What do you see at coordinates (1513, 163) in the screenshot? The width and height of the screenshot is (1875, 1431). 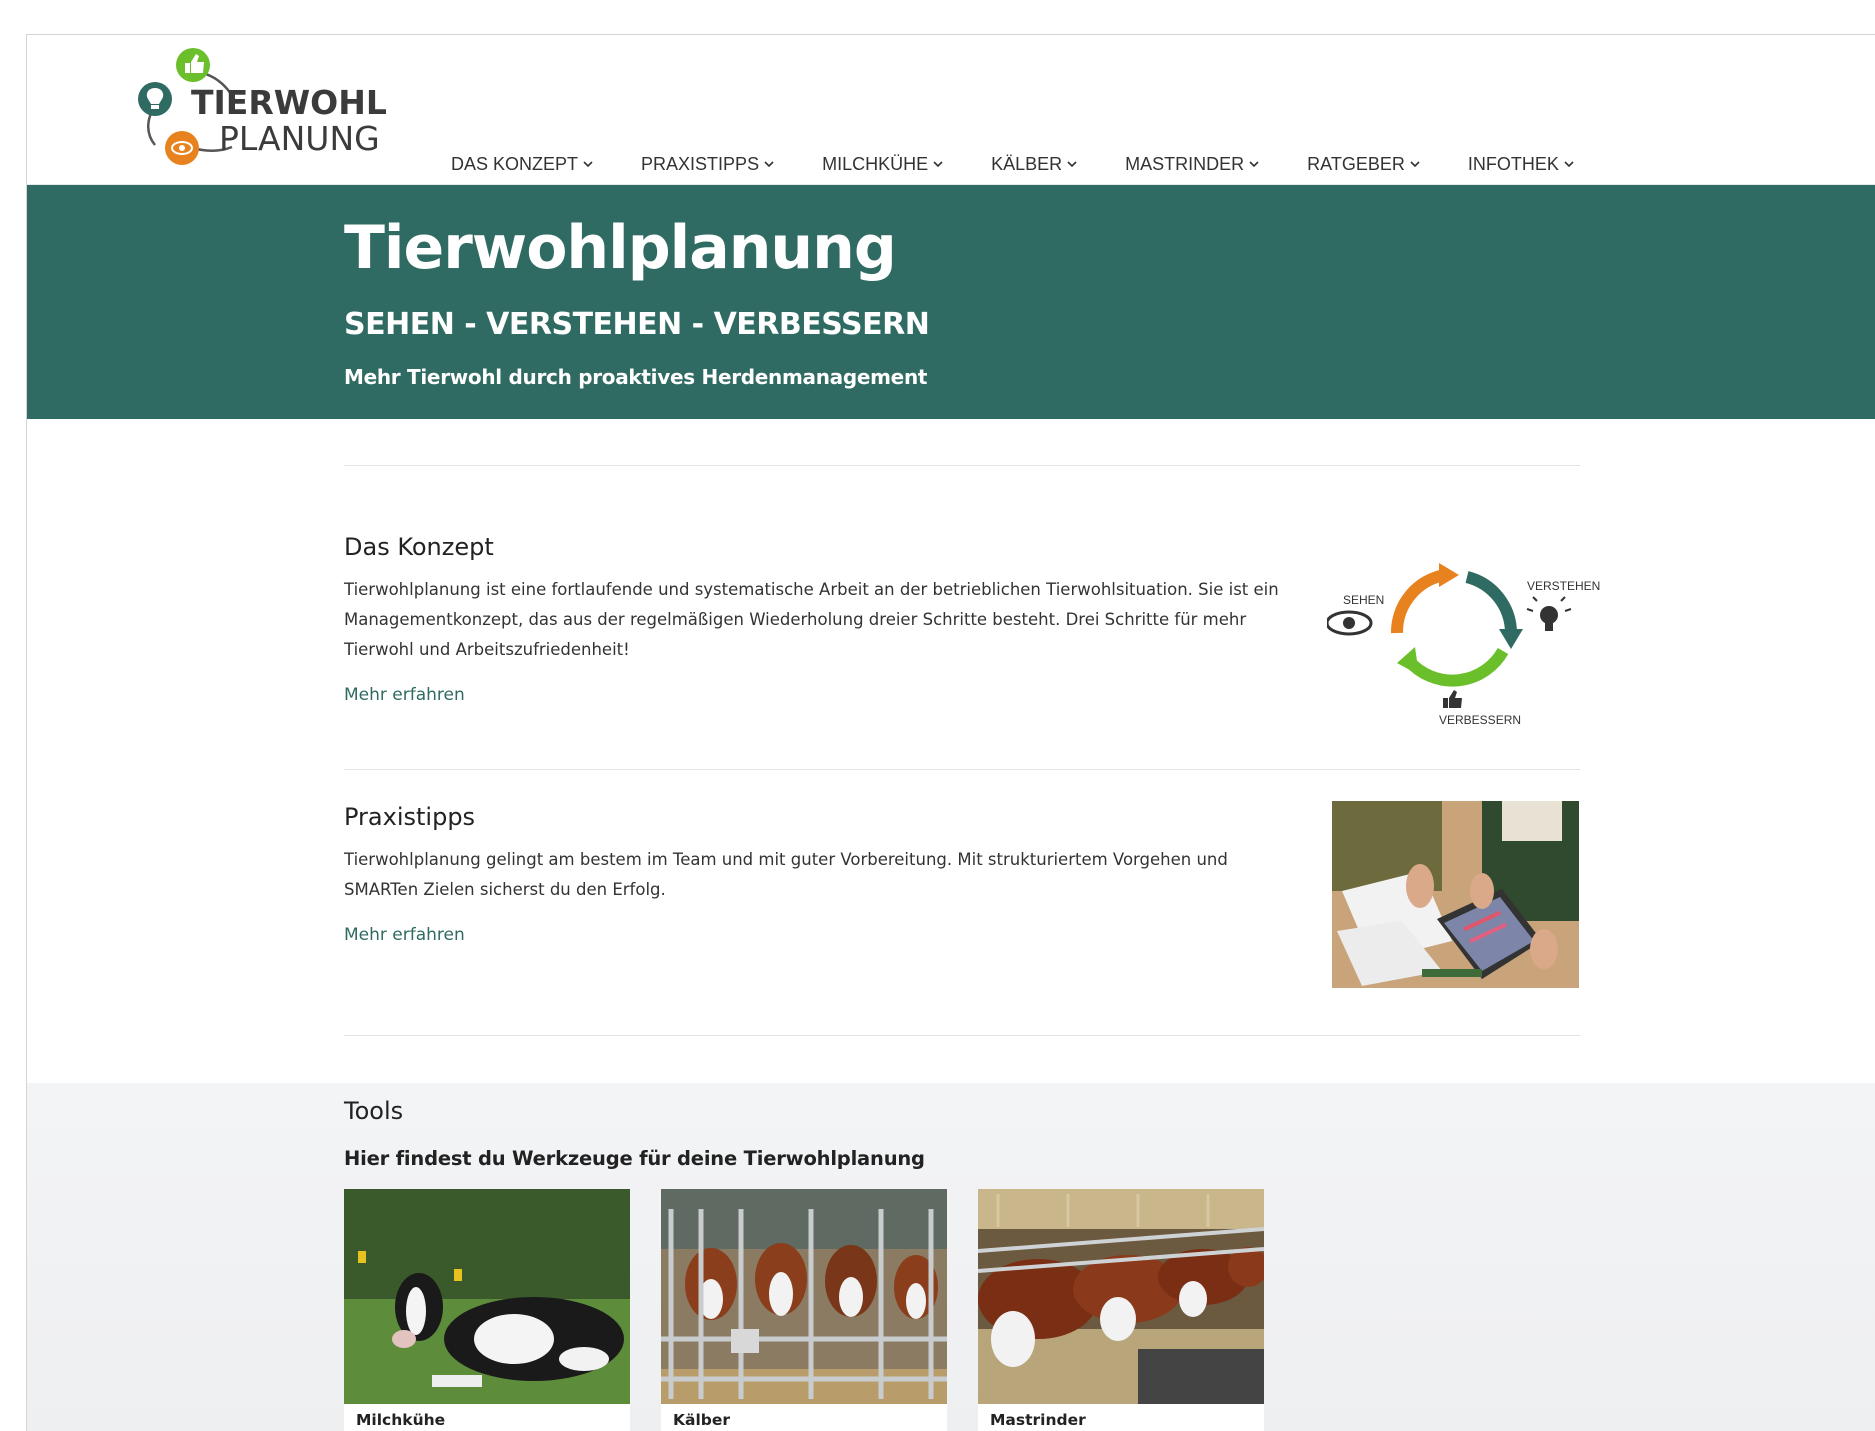 I see `nav-item-label: INFOTHEK` at bounding box center [1513, 163].